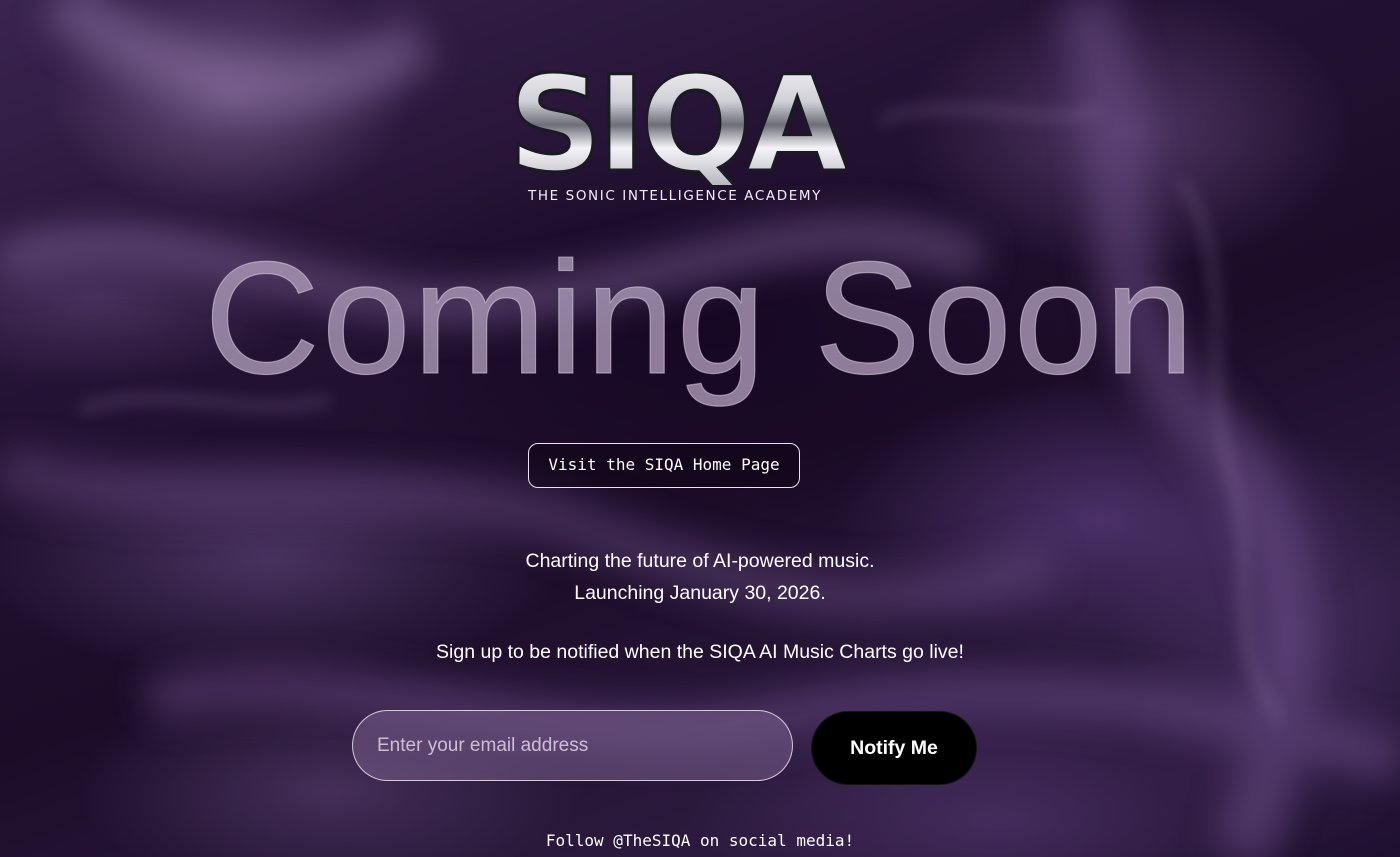 Image resolution: width=1400 pixels, height=857 pixels. What do you see at coordinates (700, 561) in the screenshot?
I see `intro-line-tagline: Charting the future of AI-powered music.` at bounding box center [700, 561].